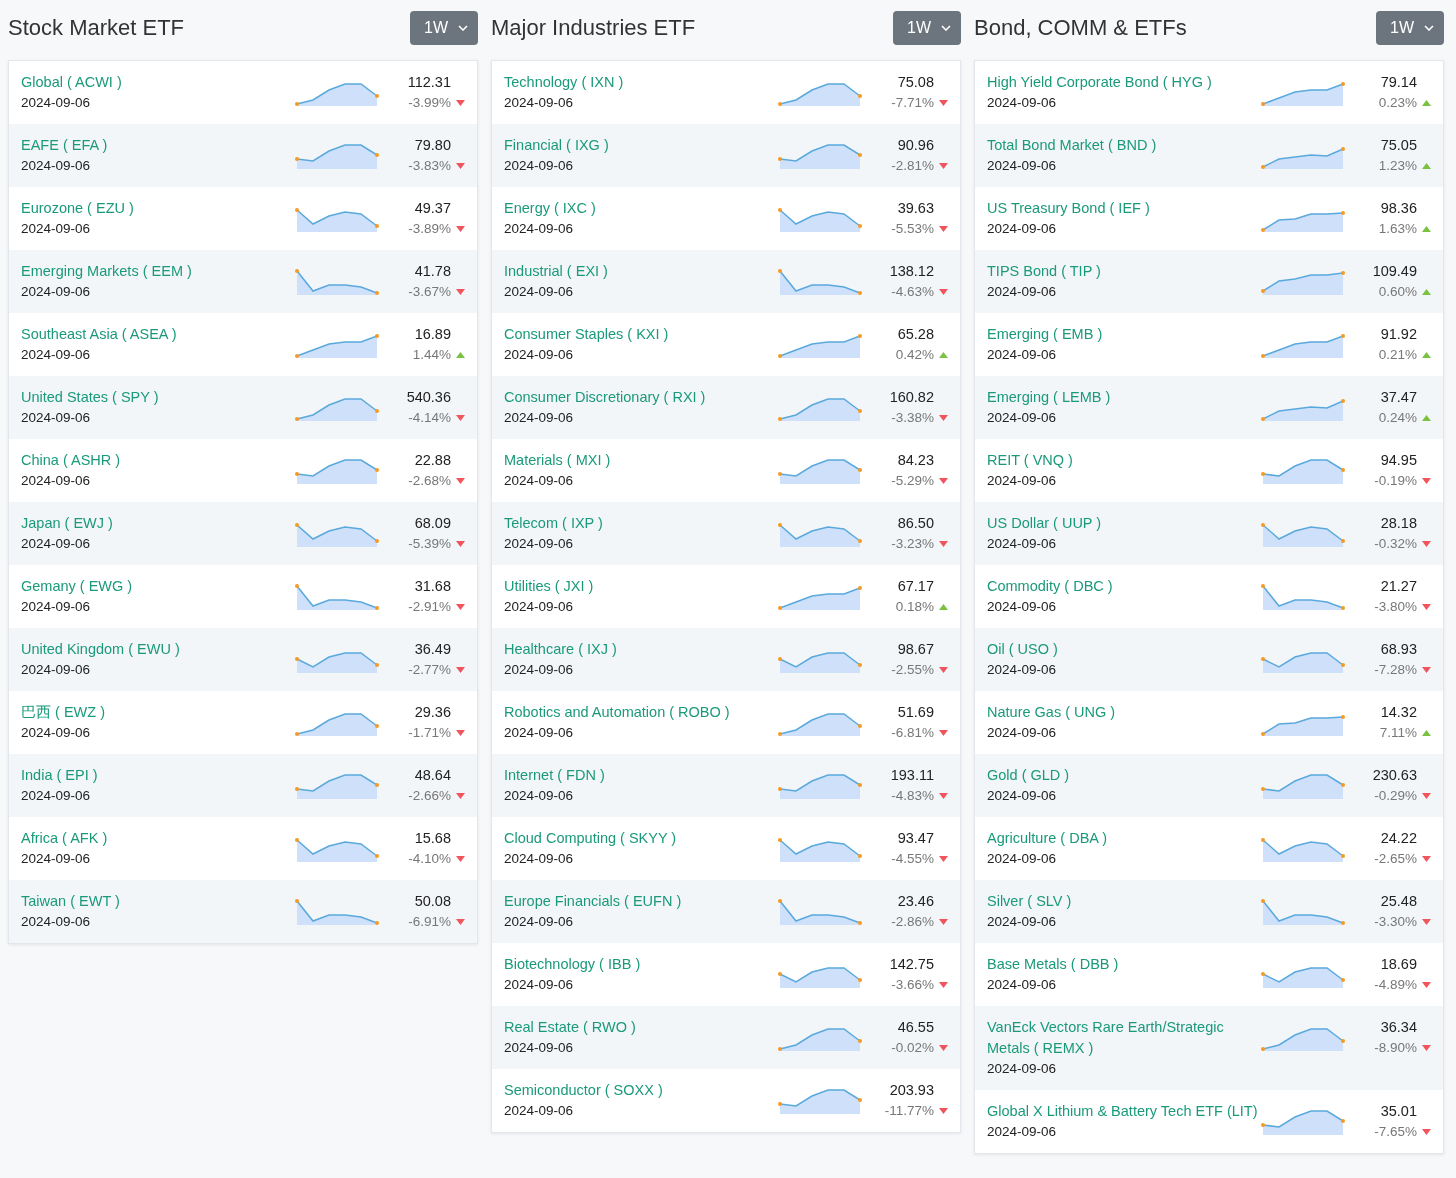 The width and height of the screenshot is (1456, 1178). I want to click on change-label: 7.11%, so click(1398, 733).